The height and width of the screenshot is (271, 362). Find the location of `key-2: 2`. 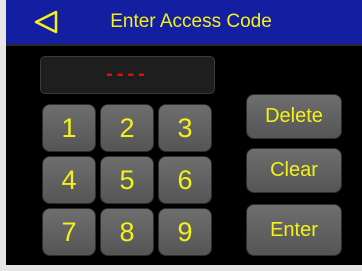

key-2: 2 is located at coordinates (127, 128).